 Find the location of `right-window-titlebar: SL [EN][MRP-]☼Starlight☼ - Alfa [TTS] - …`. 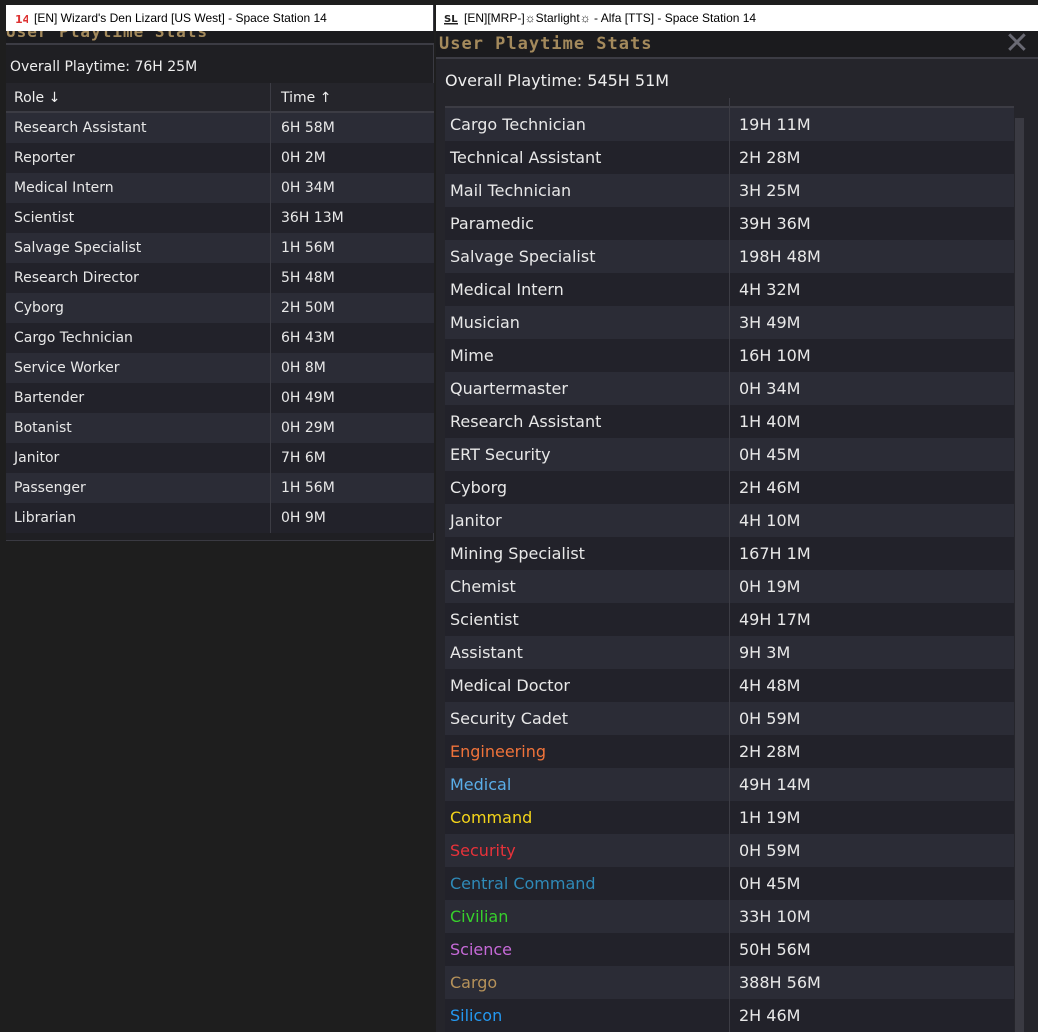

right-window-titlebar: SL [EN][MRP-]☼Starlight☼ - Alfa [TTS] - … is located at coordinates (737, 18).